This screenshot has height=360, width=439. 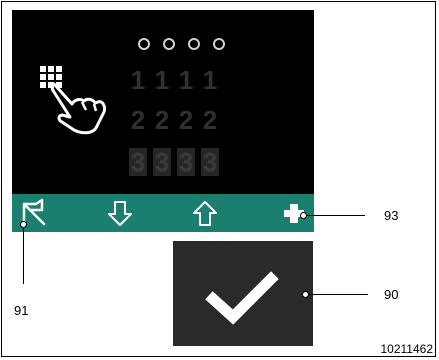 What do you see at coordinates (391, 294) in the screenshot?
I see `callout-label-90: 90` at bounding box center [391, 294].